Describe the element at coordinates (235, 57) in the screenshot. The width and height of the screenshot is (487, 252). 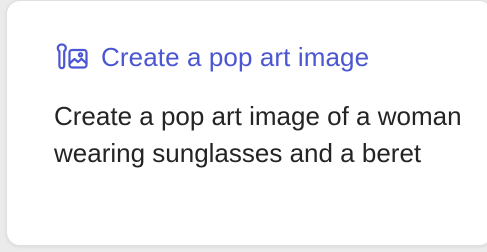
I see `card-title: Create a pop art image` at that location.